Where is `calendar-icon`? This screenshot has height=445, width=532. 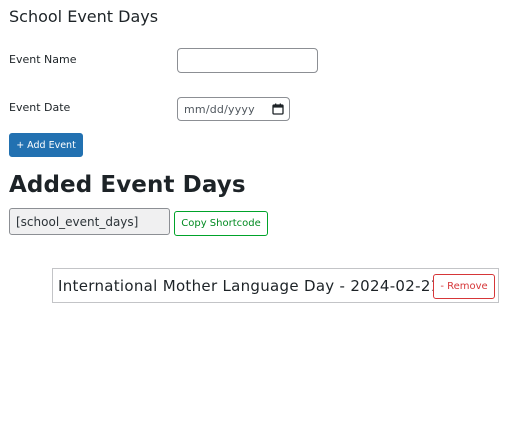 calendar-icon is located at coordinates (278, 109).